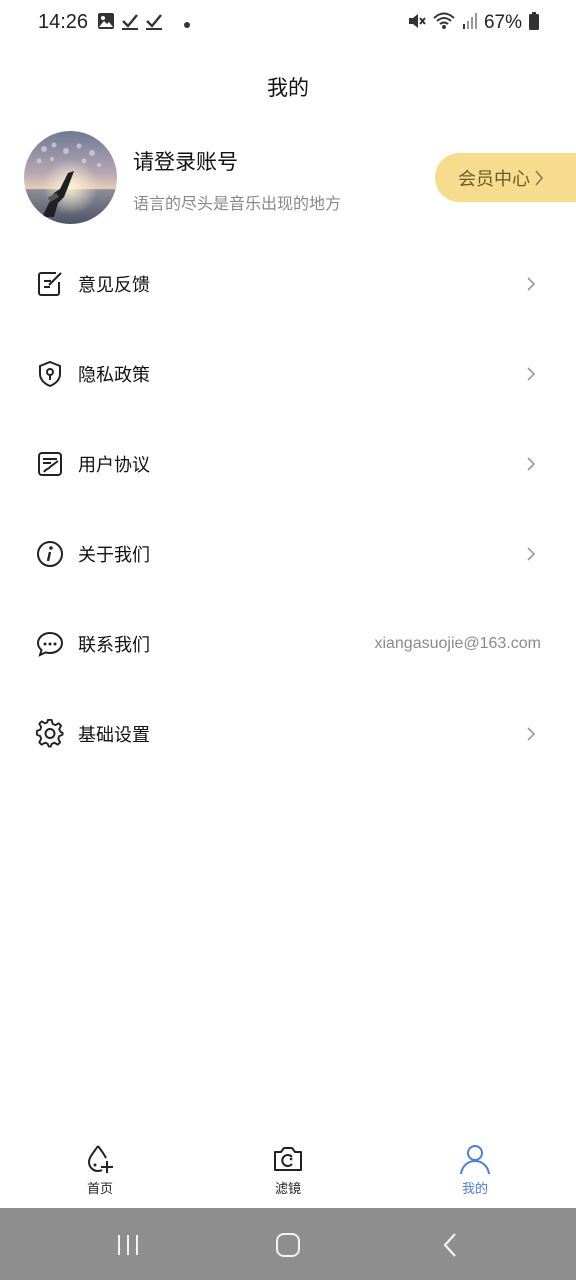 The image size is (576, 1280). I want to click on menu-item-feedback: 意见反馈, so click(288, 284).